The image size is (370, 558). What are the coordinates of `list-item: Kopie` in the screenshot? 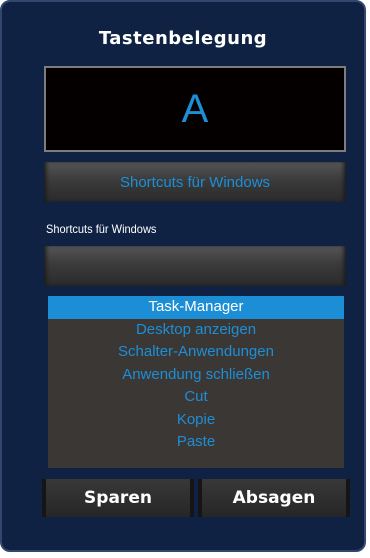 It's located at (196, 420).